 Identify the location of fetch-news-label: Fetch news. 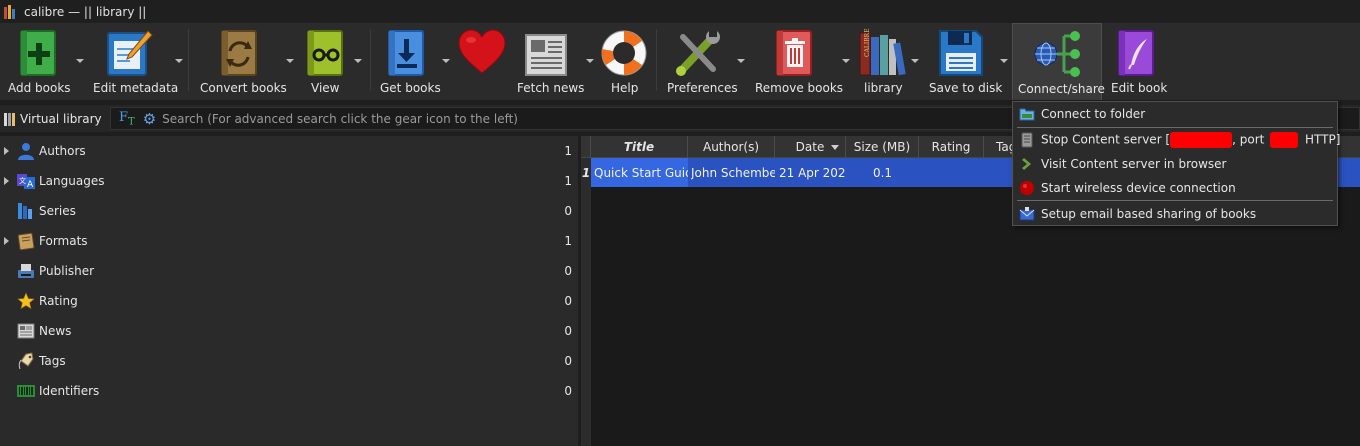
(551, 88).